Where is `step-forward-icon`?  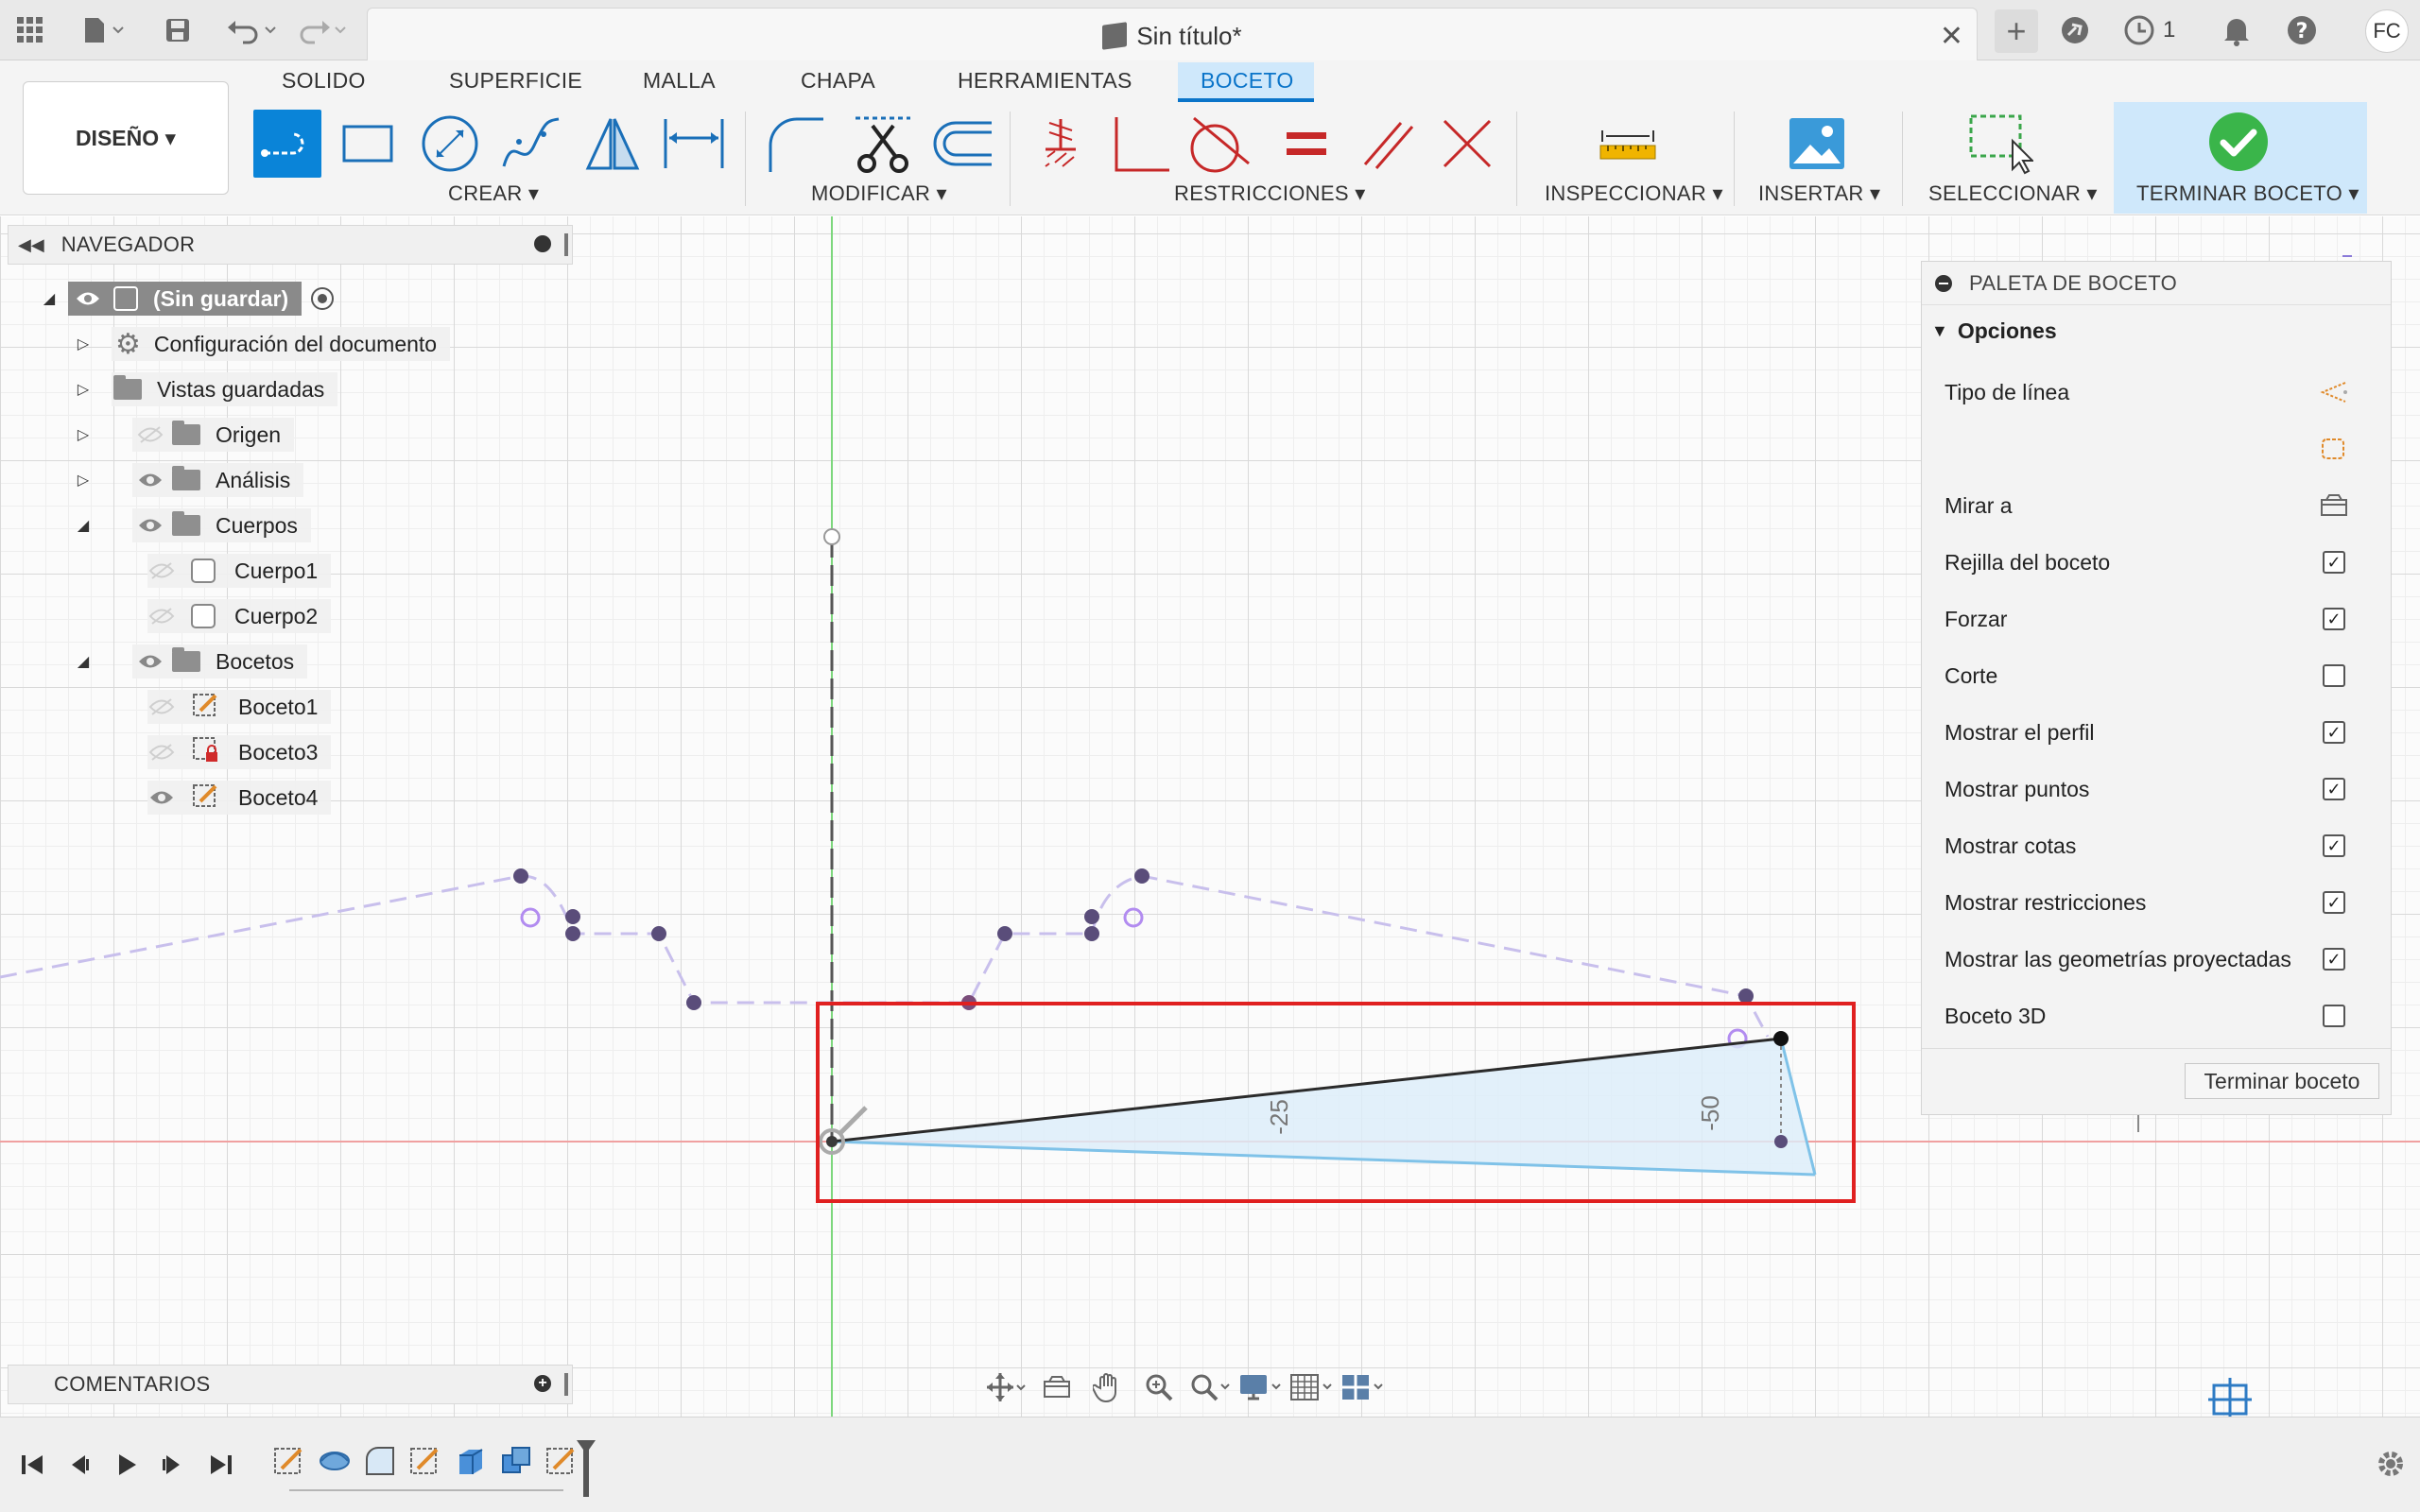
step-forward-icon is located at coordinates (172, 1465).